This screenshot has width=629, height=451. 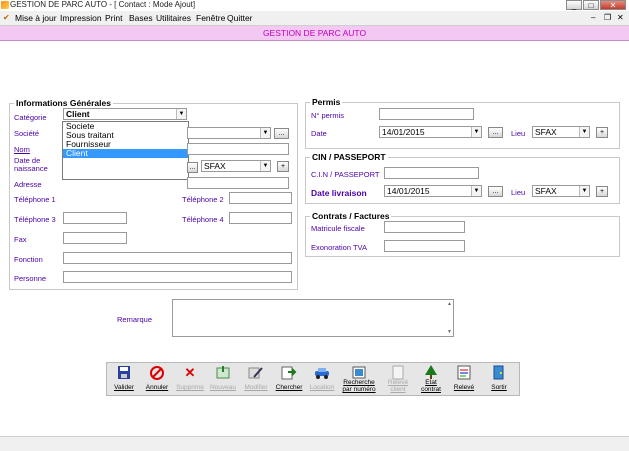 What do you see at coordinates (424, 227) in the screenshot?
I see `matricule-fiscale-field` at bounding box center [424, 227].